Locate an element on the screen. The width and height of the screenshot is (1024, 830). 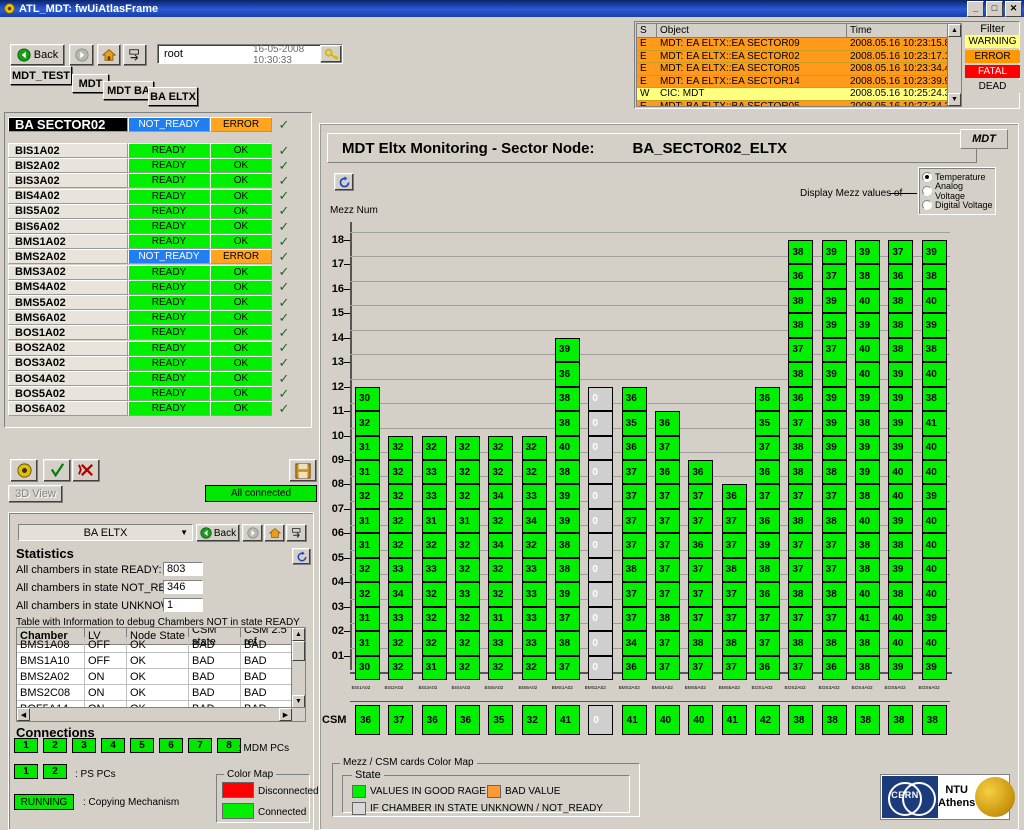
chamber-row: BMS1A02 READY OK ✓ is located at coordinates (152, 242).